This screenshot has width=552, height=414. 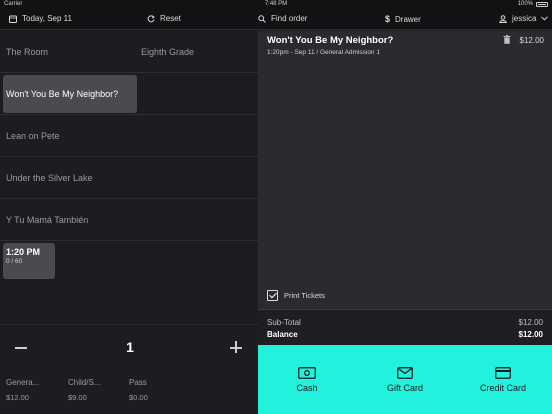 What do you see at coordinates (502, 387) in the screenshot?
I see `credit-card-label: Credit Card` at bounding box center [502, 387].